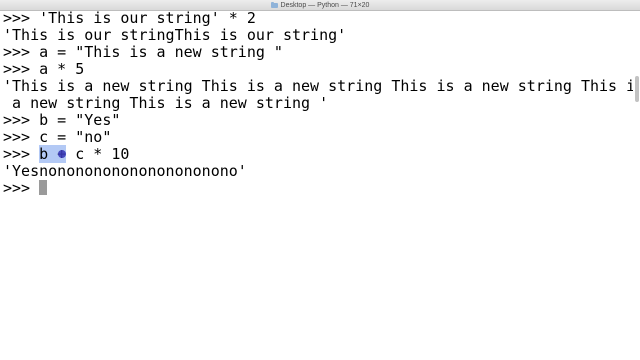  What do you see at coordinates (98, 154) in the screenshot?
I see `command-text: c * 10` at bounding box center [98, 154].